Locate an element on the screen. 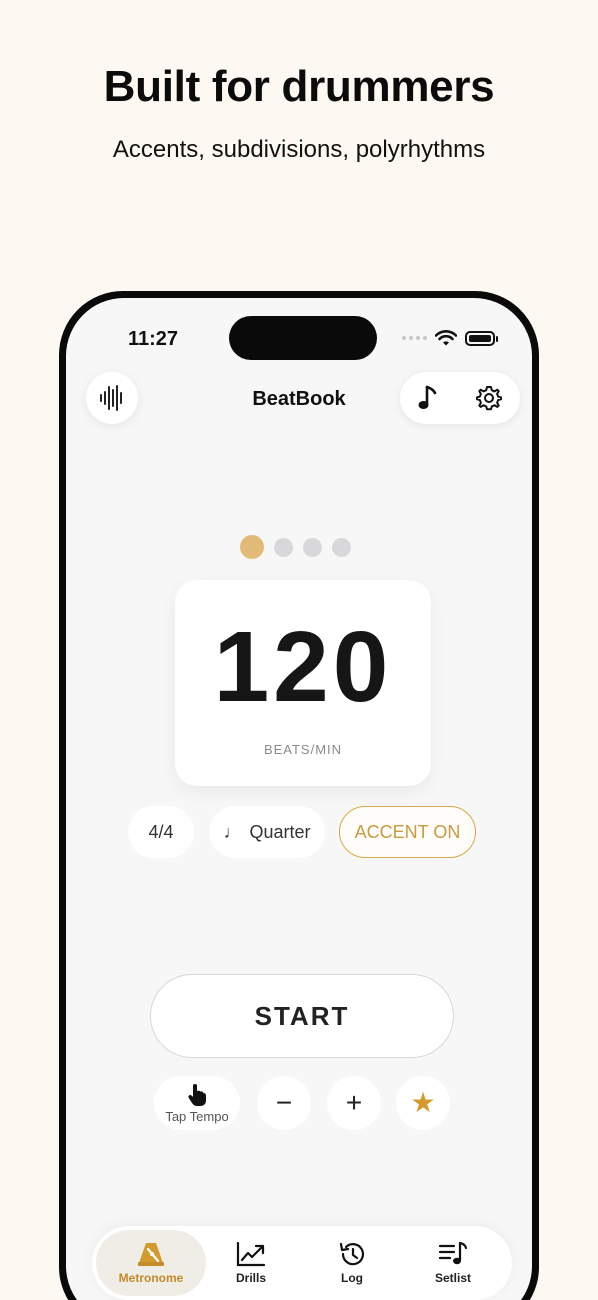 The image size is (598, 1300). settings-button is located at coordinates (489, 398).